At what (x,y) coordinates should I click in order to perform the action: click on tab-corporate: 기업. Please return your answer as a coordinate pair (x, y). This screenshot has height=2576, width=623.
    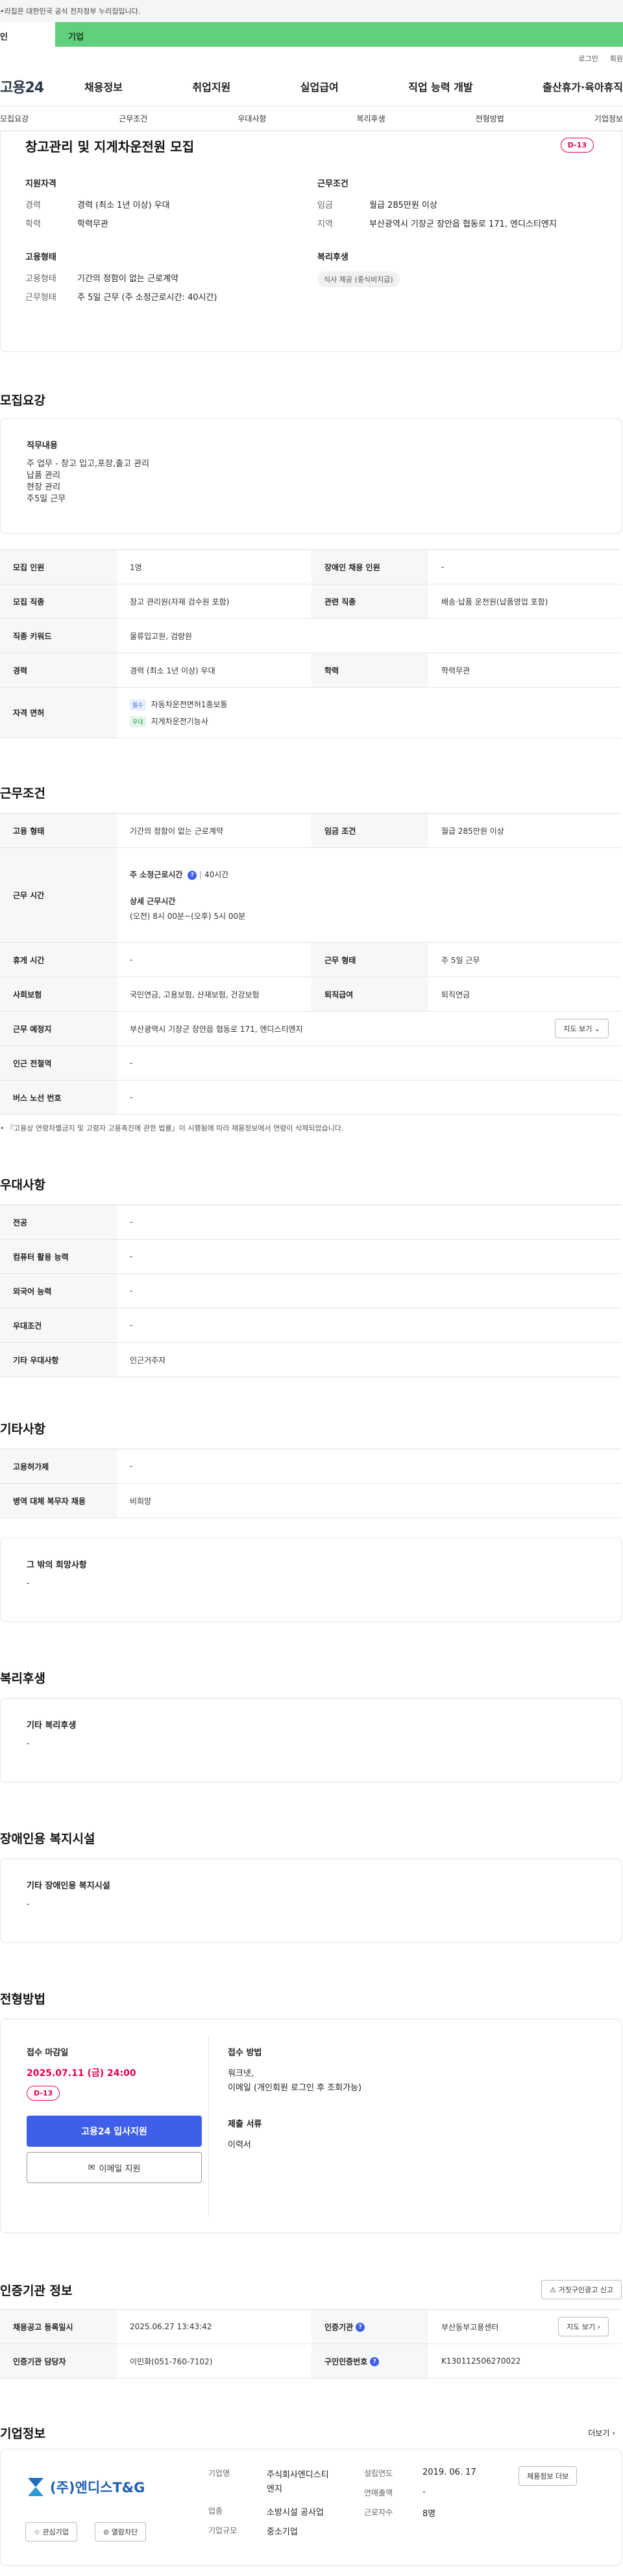
    Looking at the image, I should click on (339, 34).